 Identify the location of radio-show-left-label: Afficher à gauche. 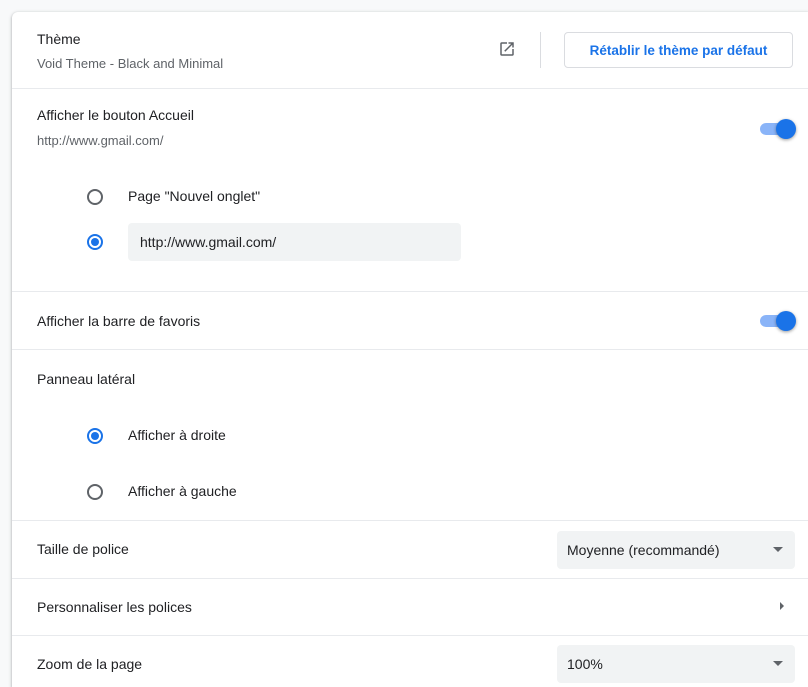
(182, 491).